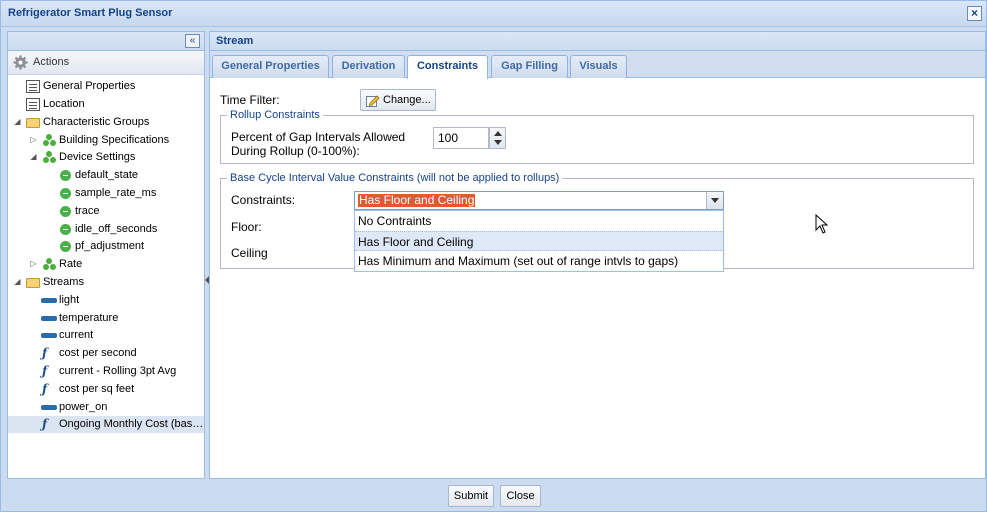 The width and height of the screenshot is (987, 512). What do you see at coordinates (106, 104) in the screenshot?
I see `tree-item-location: Location` at bounding box center [106, 104].